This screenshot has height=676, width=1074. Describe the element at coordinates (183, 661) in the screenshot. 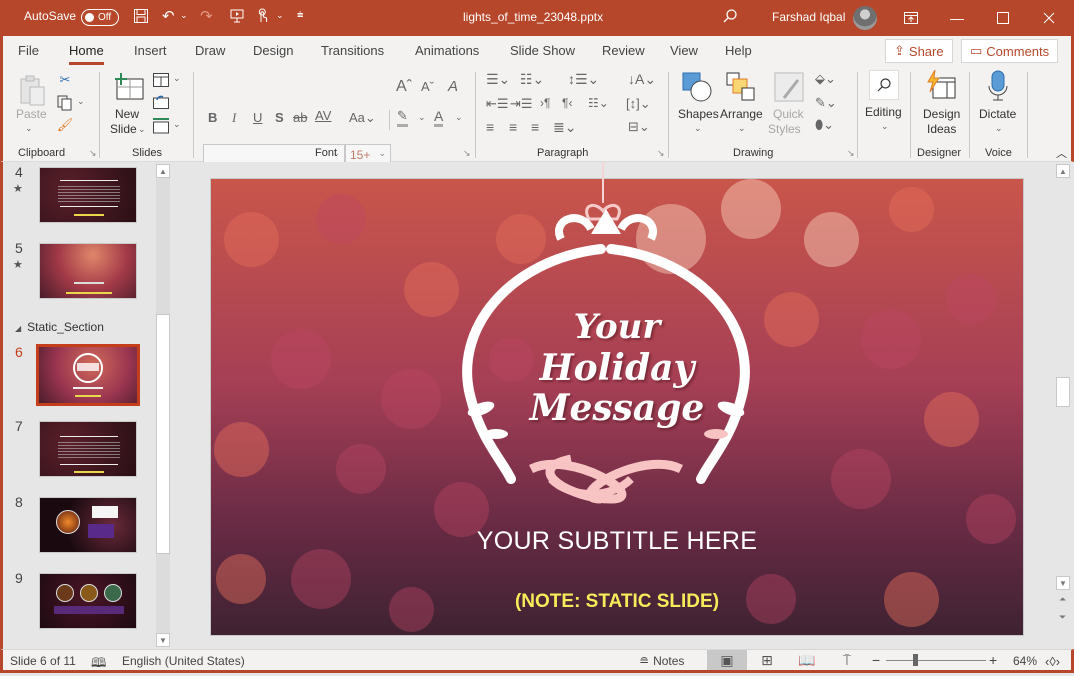

I see `language-indicator: English (United States)` at that location.